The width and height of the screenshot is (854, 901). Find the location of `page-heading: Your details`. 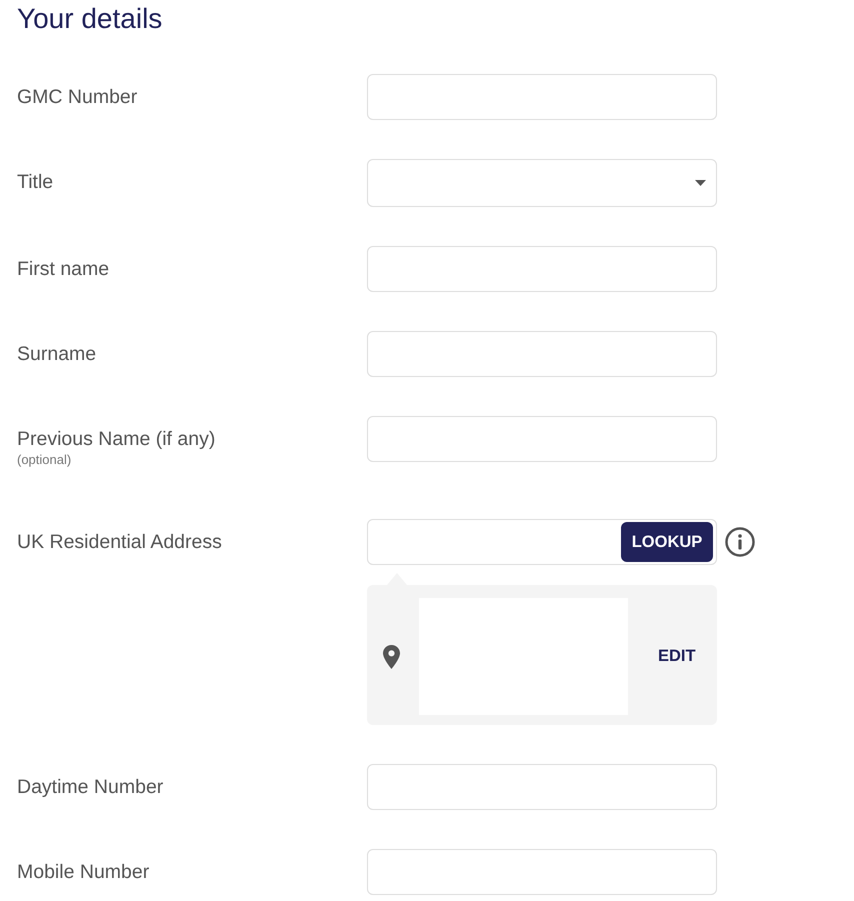

page-heading: Your details is located at coordinates (89, 19).